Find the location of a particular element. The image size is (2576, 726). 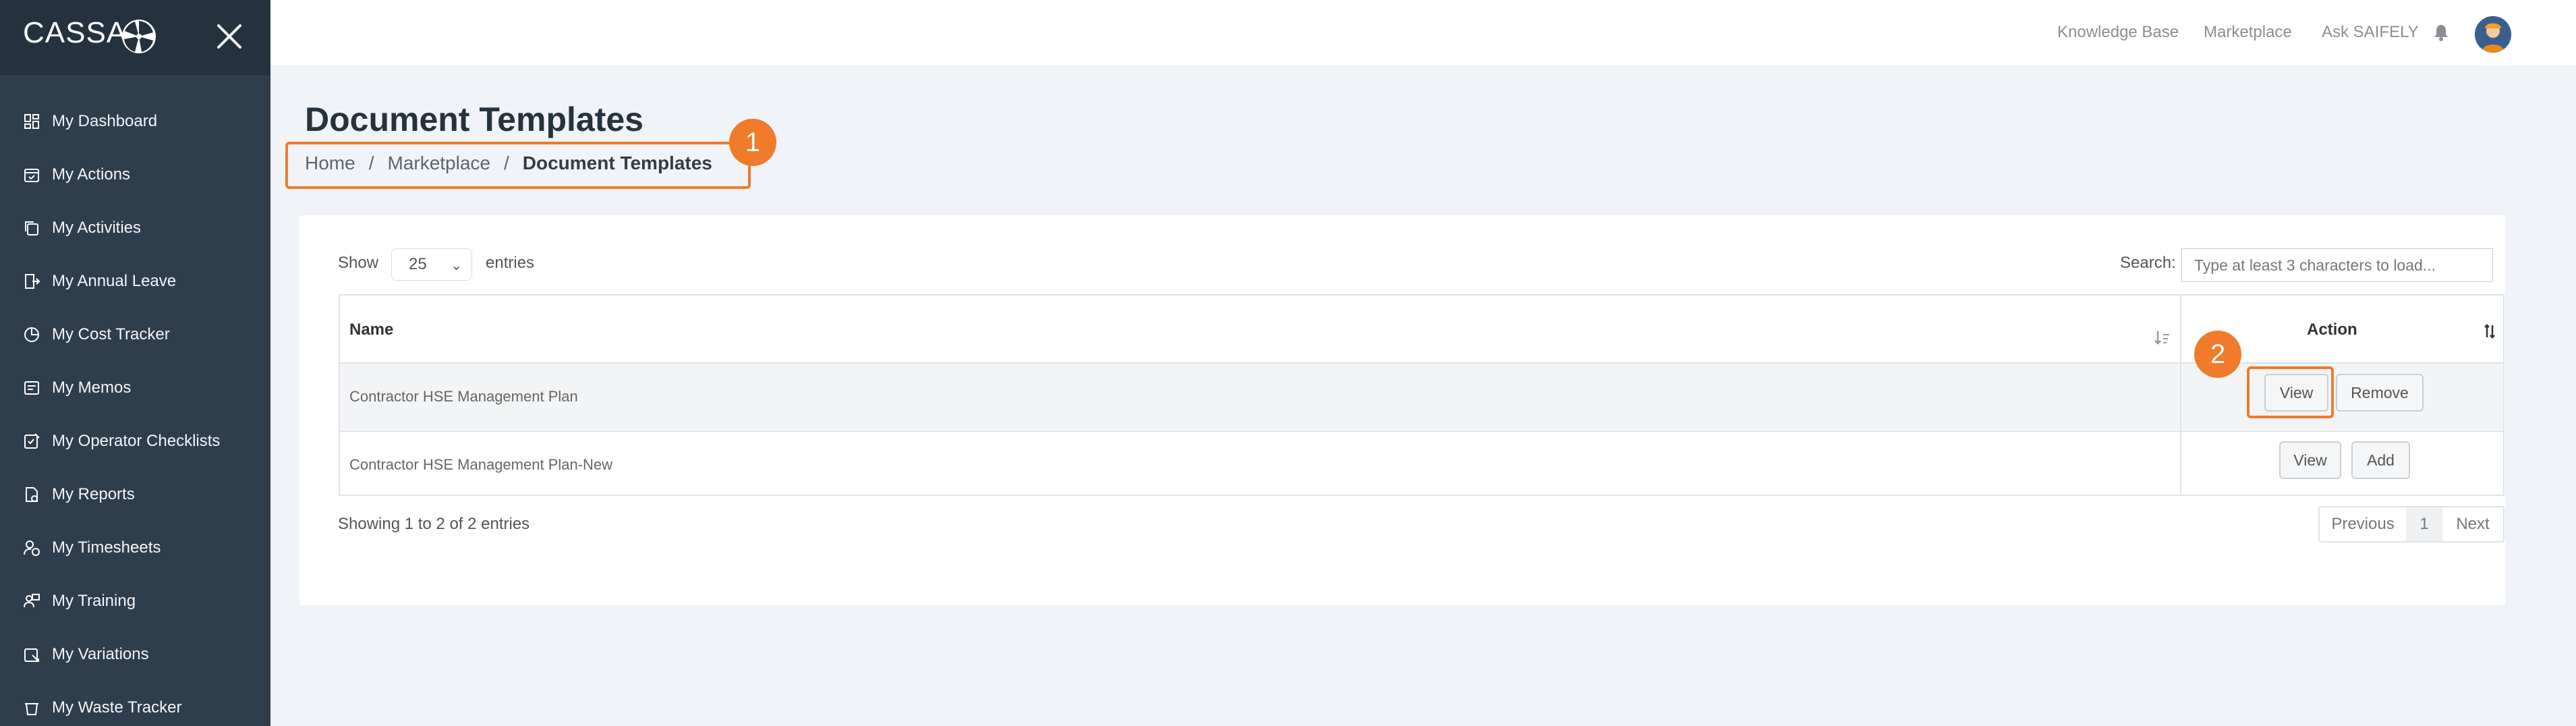

close-sidebar-icon is located at coordinates (229, 37).